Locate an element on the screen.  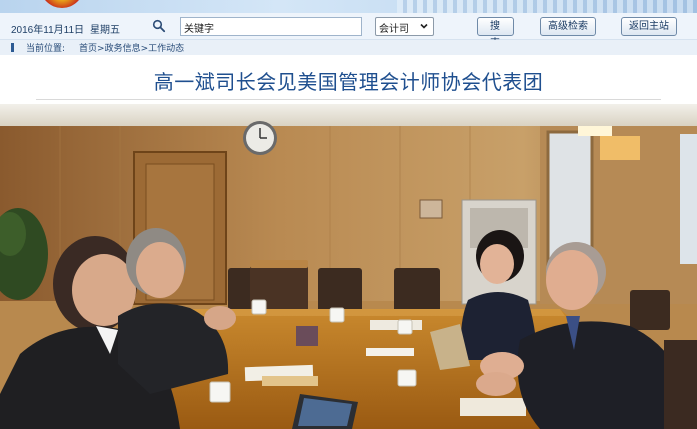
date-text: 2016年11月11日 is located at coordinates (48, 30).